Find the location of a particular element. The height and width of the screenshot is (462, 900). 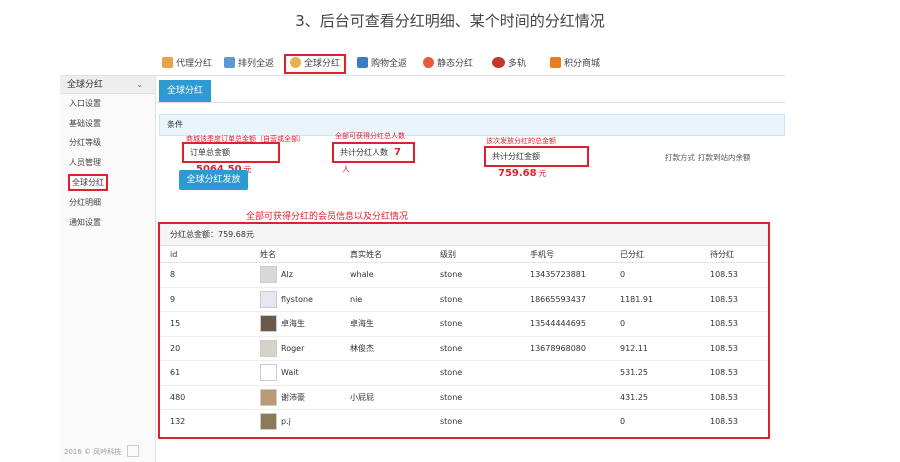

dividend-total-label: 共计分红金额 is located at coordinates (516, 156).